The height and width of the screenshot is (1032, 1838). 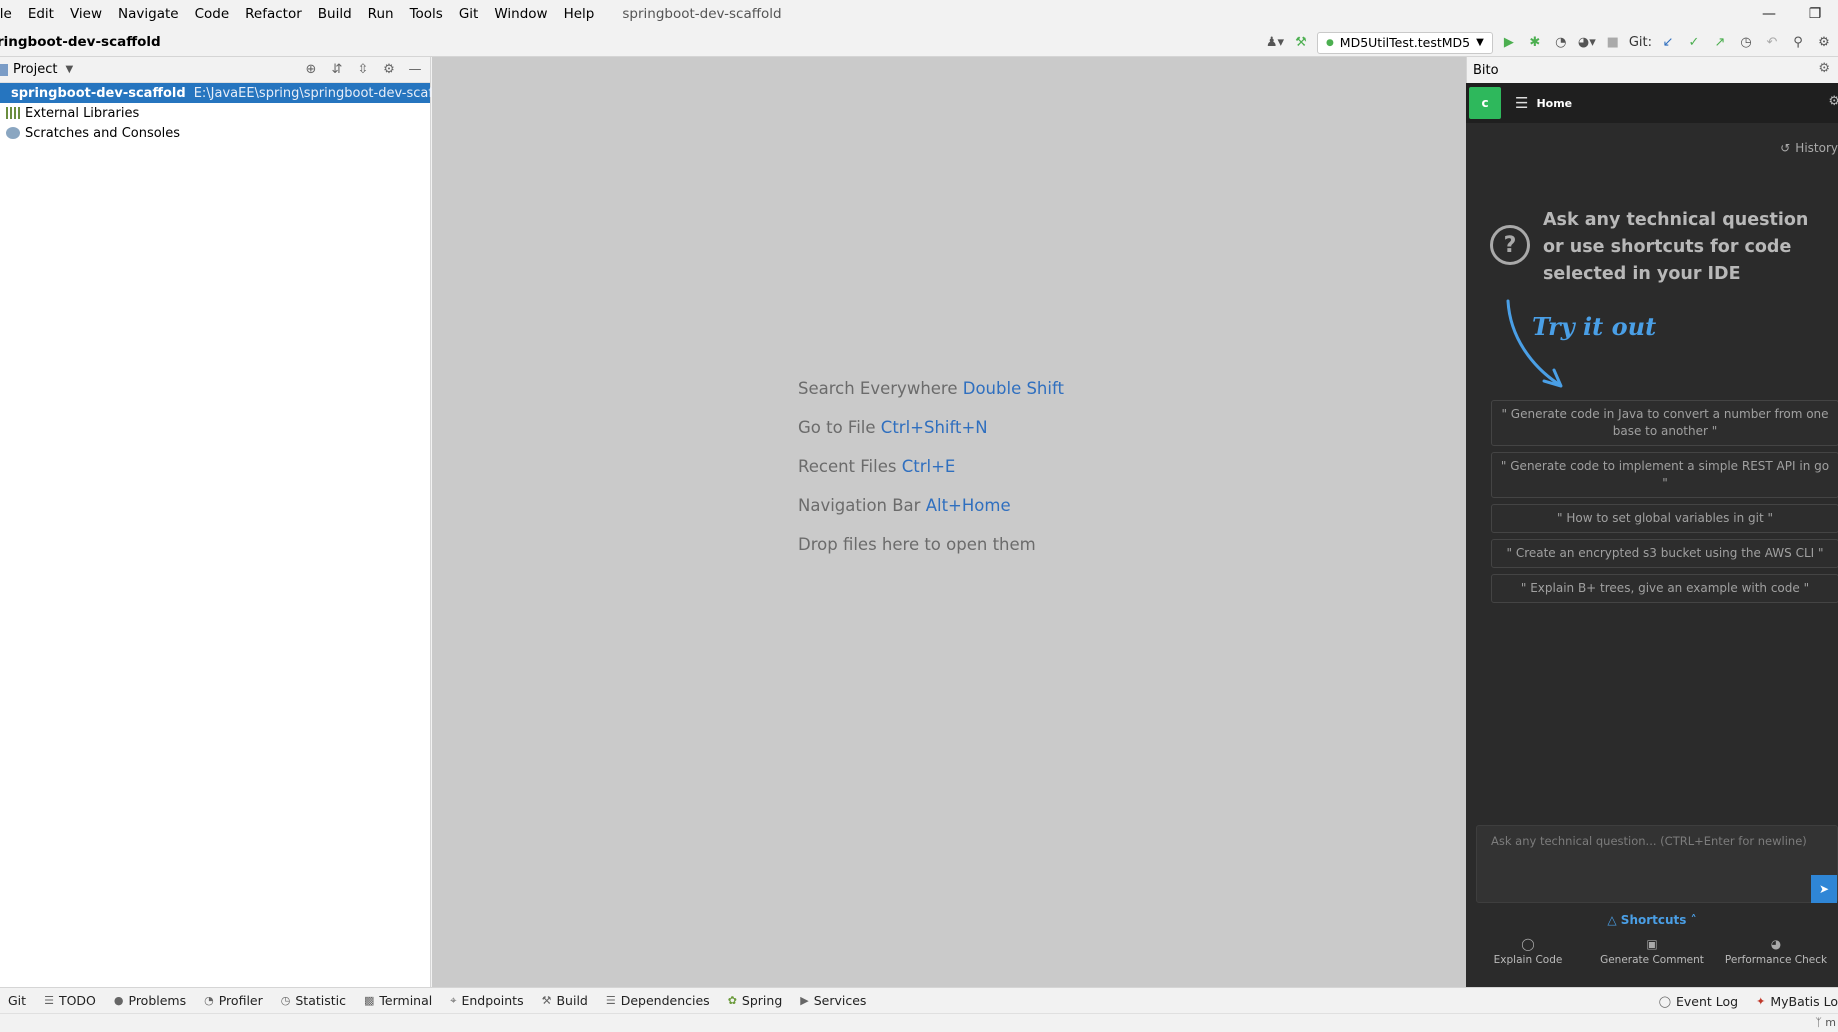 I want to click on tool-dependencies: ☰ Dependencies, so click(x=658, y=1000).